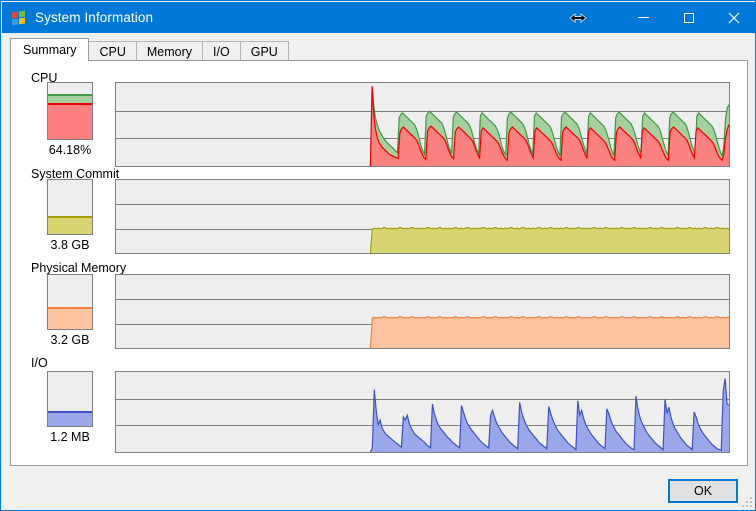  I want to click on section-label-physical-memory: Physical Memory, so click(79, 268).